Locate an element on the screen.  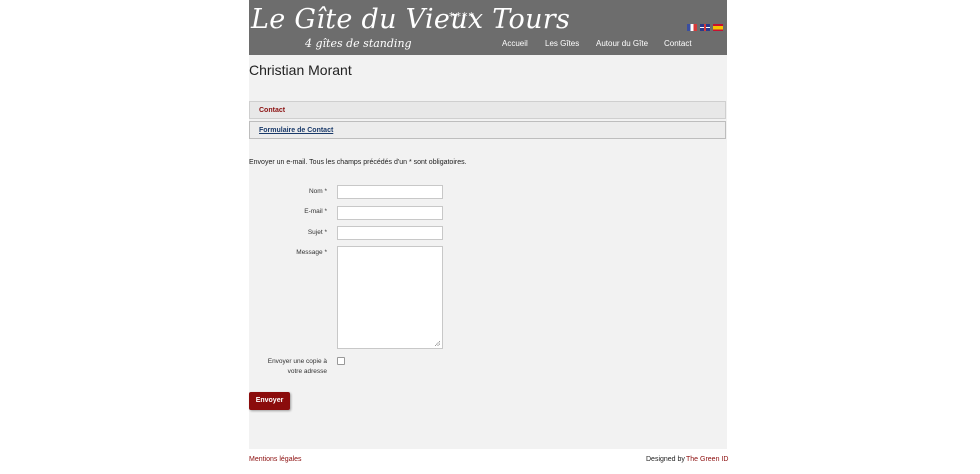
legal-notice-link: Mentions légales is located at coordinates (275, 459).